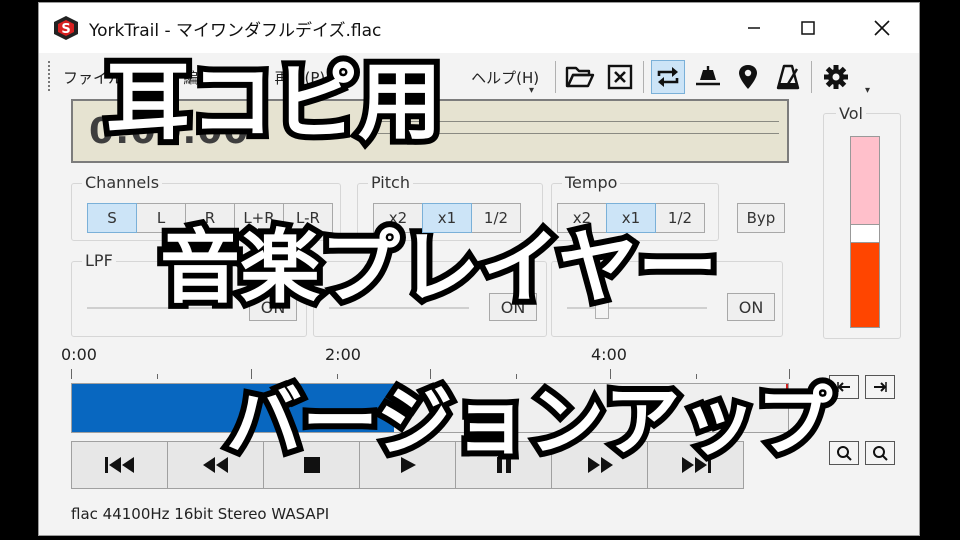  What do you see at coordinates (865, 181) in the screenshot?
I see `volume-meter-upper` at bounding box center [865, 181].